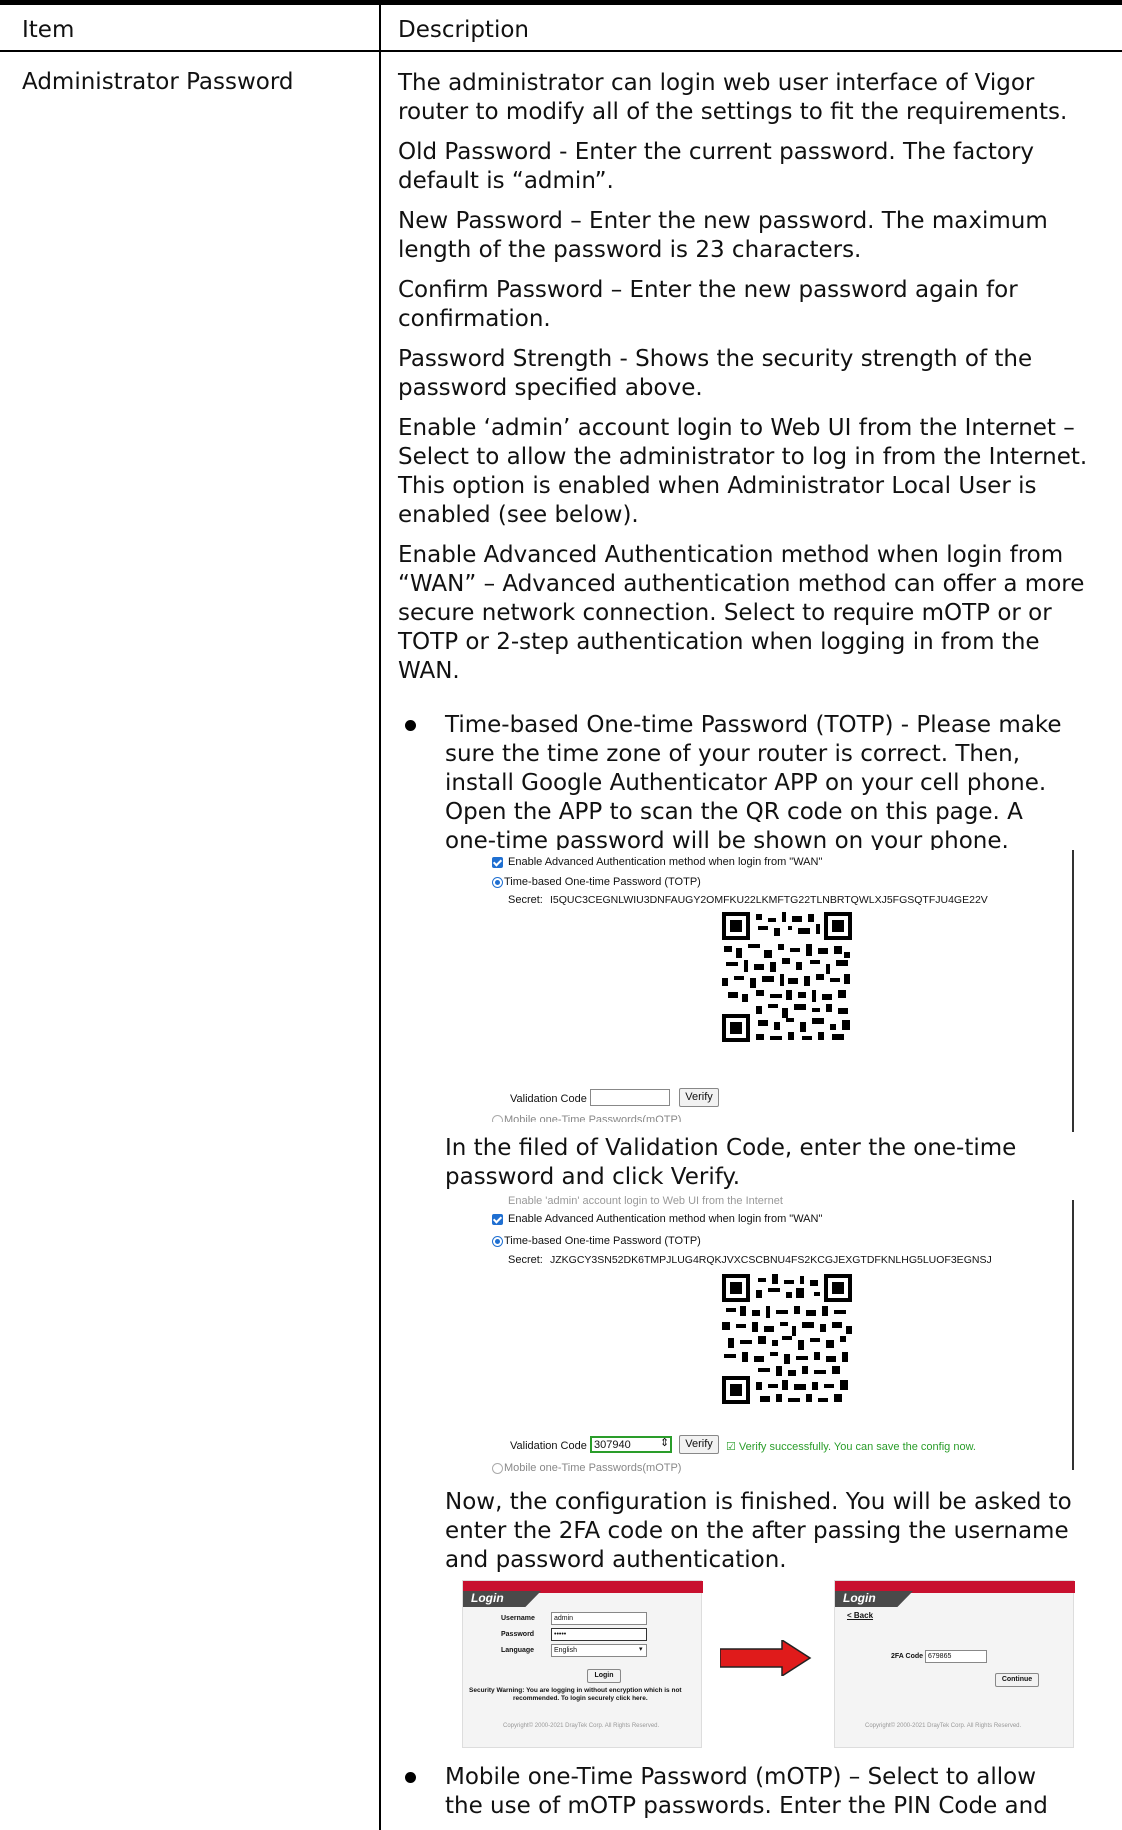 This screenshot has width=1122, height=1830. Describe the element at coordinates (599, 1618) in the screenshot. I see `username-input: admin` at that location.